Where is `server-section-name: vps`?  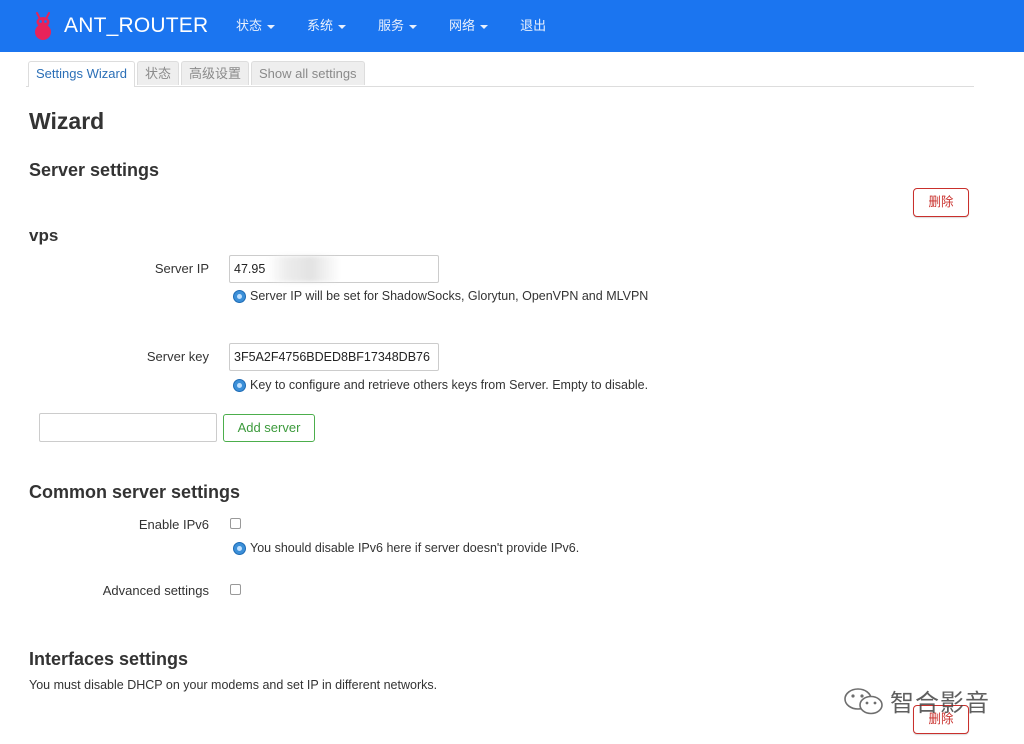 server-section-name: vps is located at coordinates (44, 235).